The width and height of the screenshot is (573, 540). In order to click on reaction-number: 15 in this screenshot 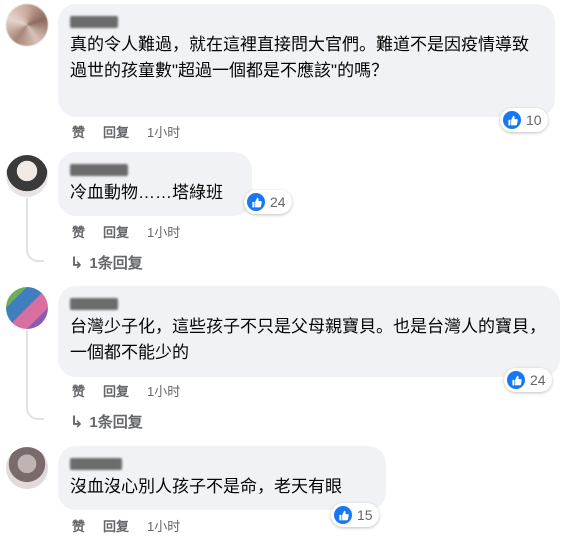, I will do `click(365, 515)`.